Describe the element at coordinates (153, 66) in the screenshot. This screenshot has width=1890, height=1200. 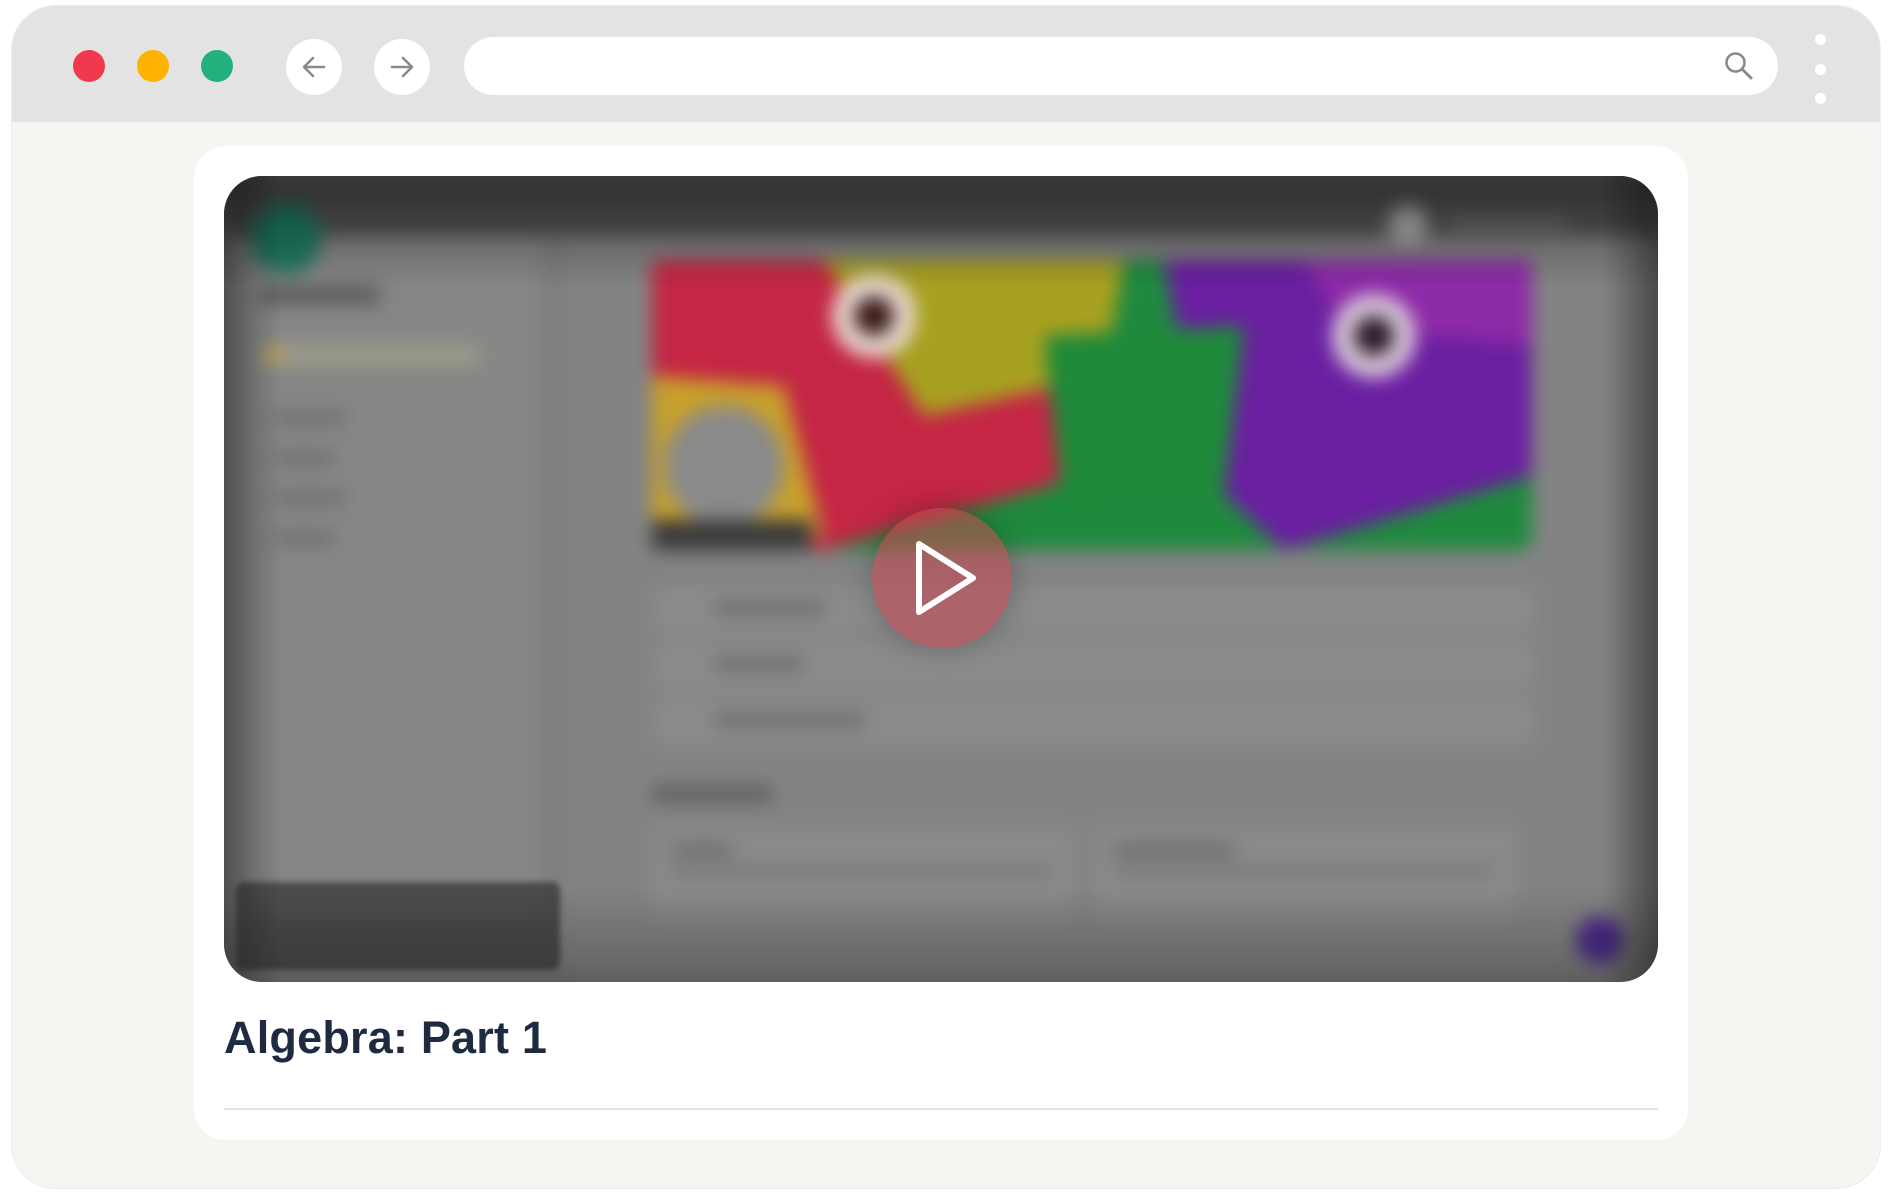
I see `minimize-window-button` at that location.